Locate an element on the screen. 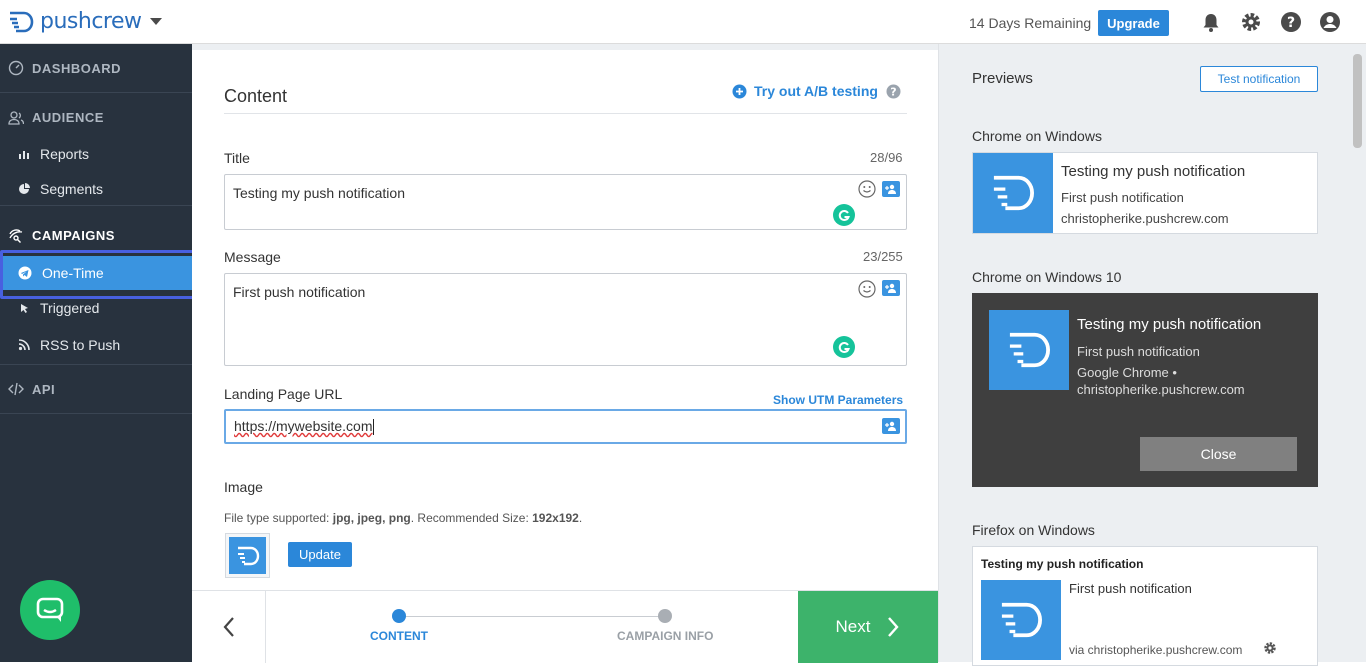 This screenshot has width=1366, height=666. step-dot-content is located at coordinates (399, 616).